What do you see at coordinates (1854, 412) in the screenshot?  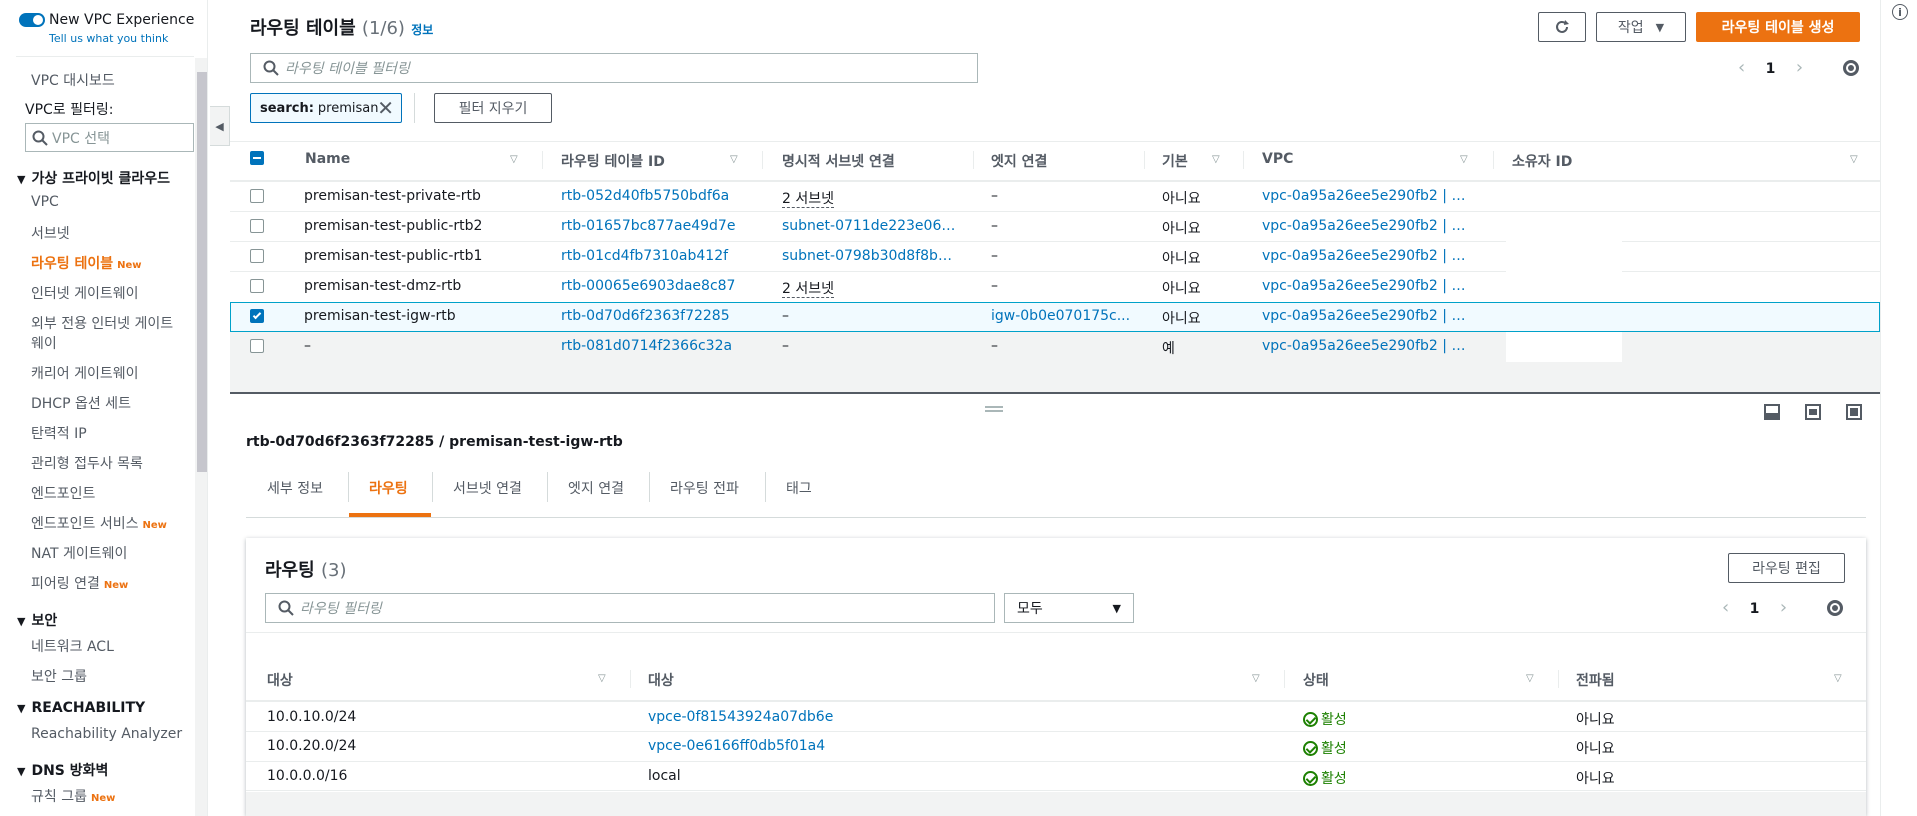 I see `panel-hide-icon` at bounding box center [1854, 412].